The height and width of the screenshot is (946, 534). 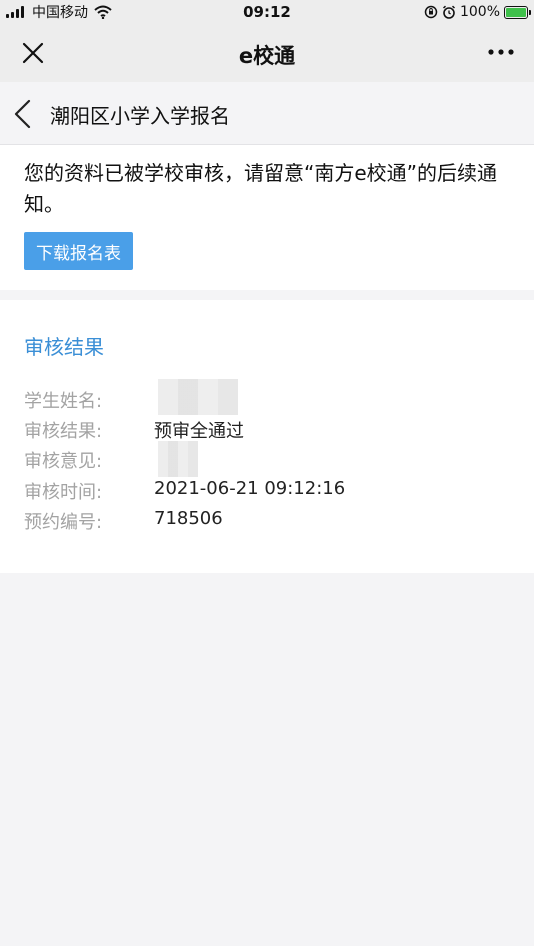 I want to click on nav-bar: e校通, so click(x=267, y=53).